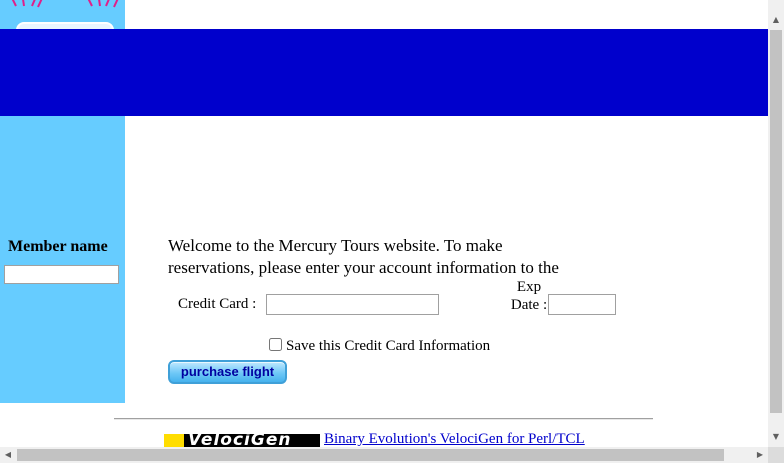 This screenshot has height=463, width=784. What do you see at coordinates (217, 304) in the screenshot?
I see `credit-card-label: Credit Card :` at bounding box center [217, 304].